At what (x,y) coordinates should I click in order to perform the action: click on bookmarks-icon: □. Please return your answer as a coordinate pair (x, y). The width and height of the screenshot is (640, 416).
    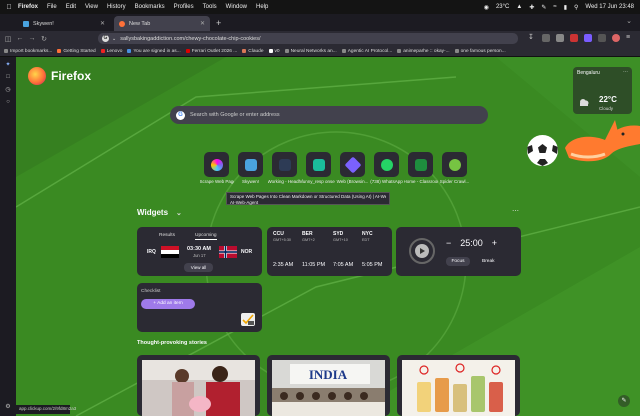
    Looking at the image, I should click on (8, 77).